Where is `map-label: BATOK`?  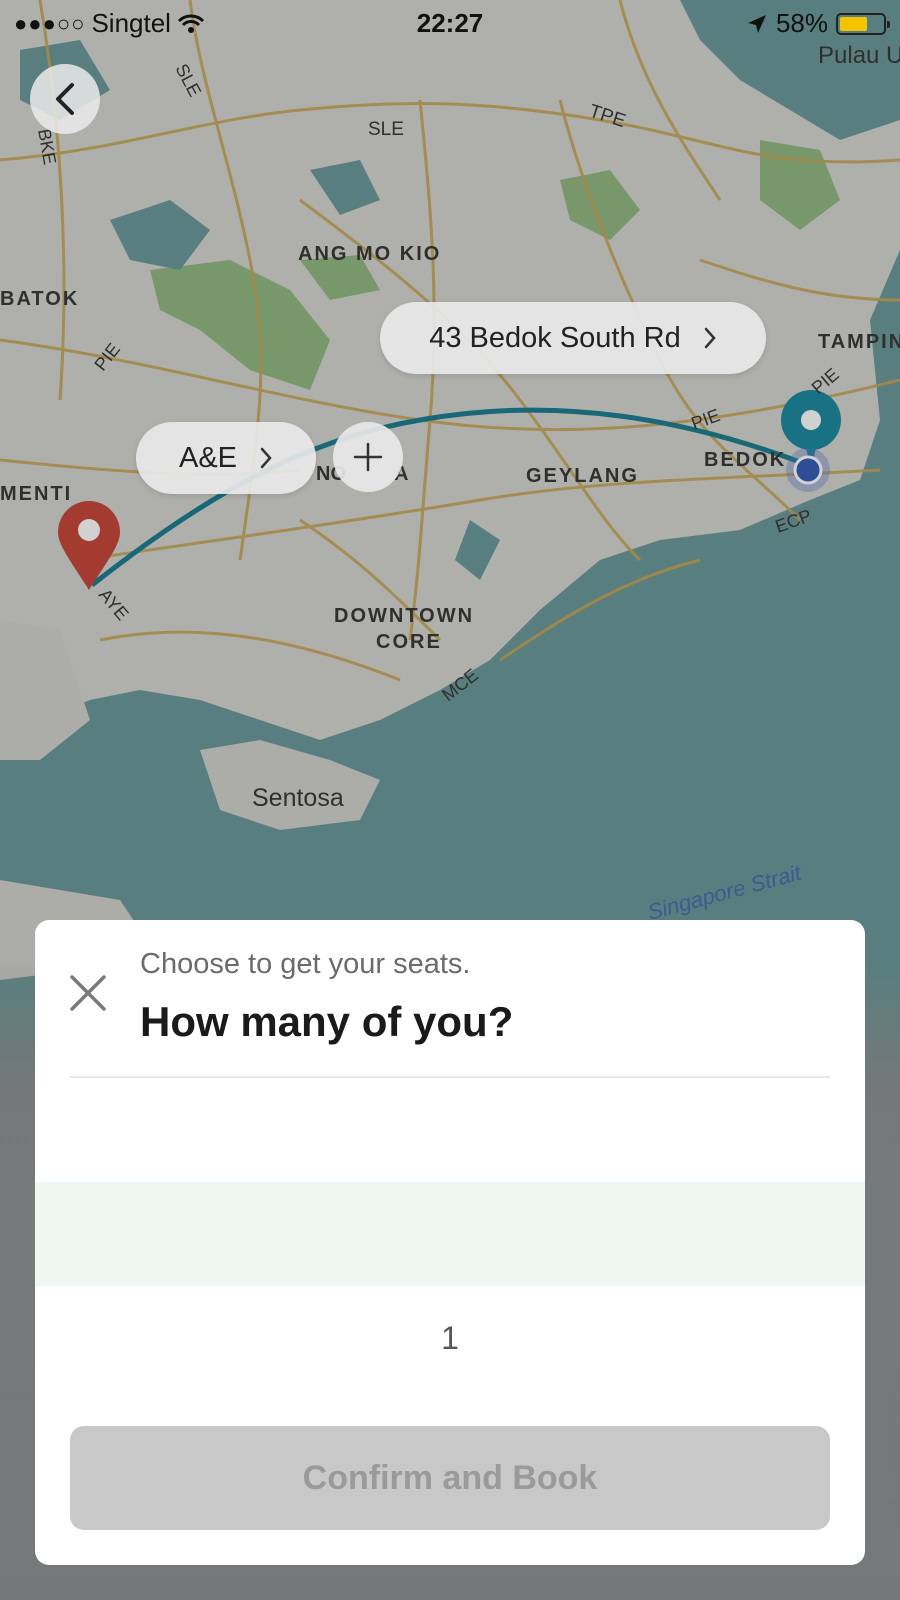 map-label: BATOK is located at coordinates (39, 299).